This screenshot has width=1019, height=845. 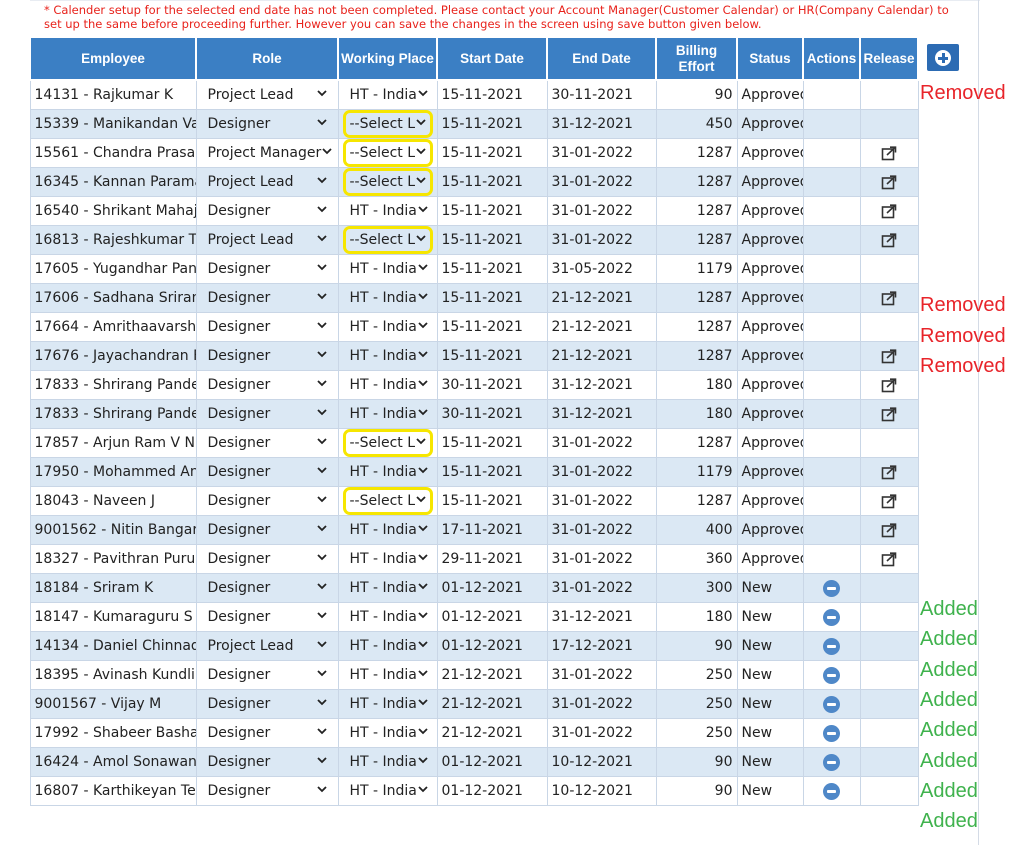 I want to click on end-date-cell: 31-05-2022, so click(x=601, y=269).